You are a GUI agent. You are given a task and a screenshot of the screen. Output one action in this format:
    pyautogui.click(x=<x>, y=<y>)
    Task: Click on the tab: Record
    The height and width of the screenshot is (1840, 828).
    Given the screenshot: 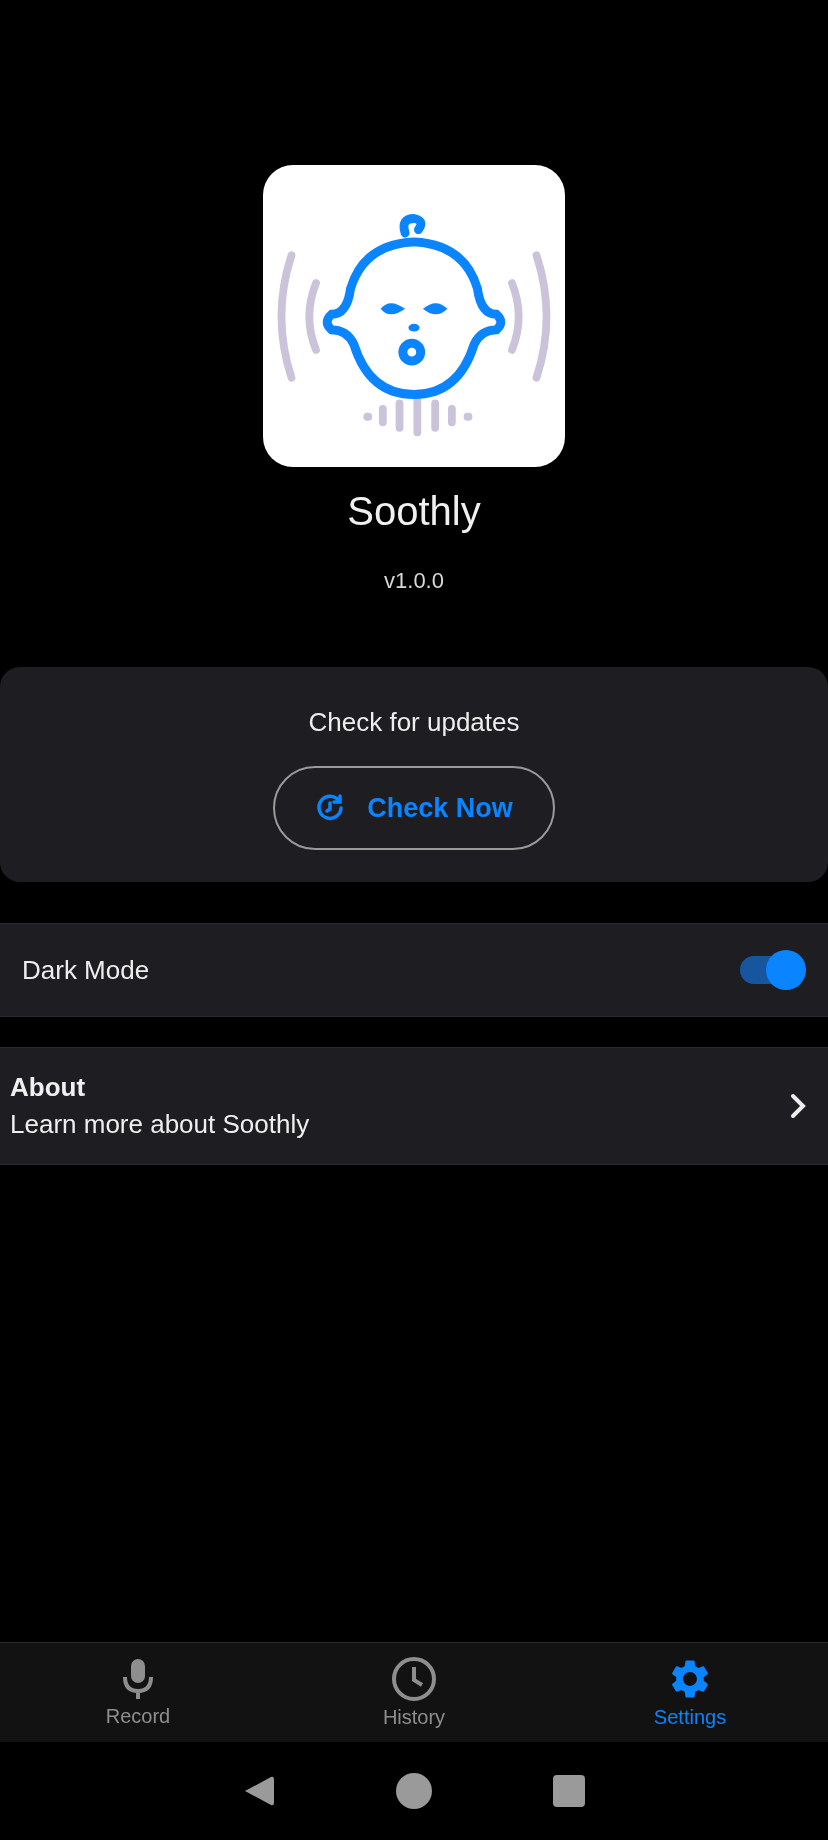 What is the action you would take?
    pyautogui.click(x=138, y=1692)
    